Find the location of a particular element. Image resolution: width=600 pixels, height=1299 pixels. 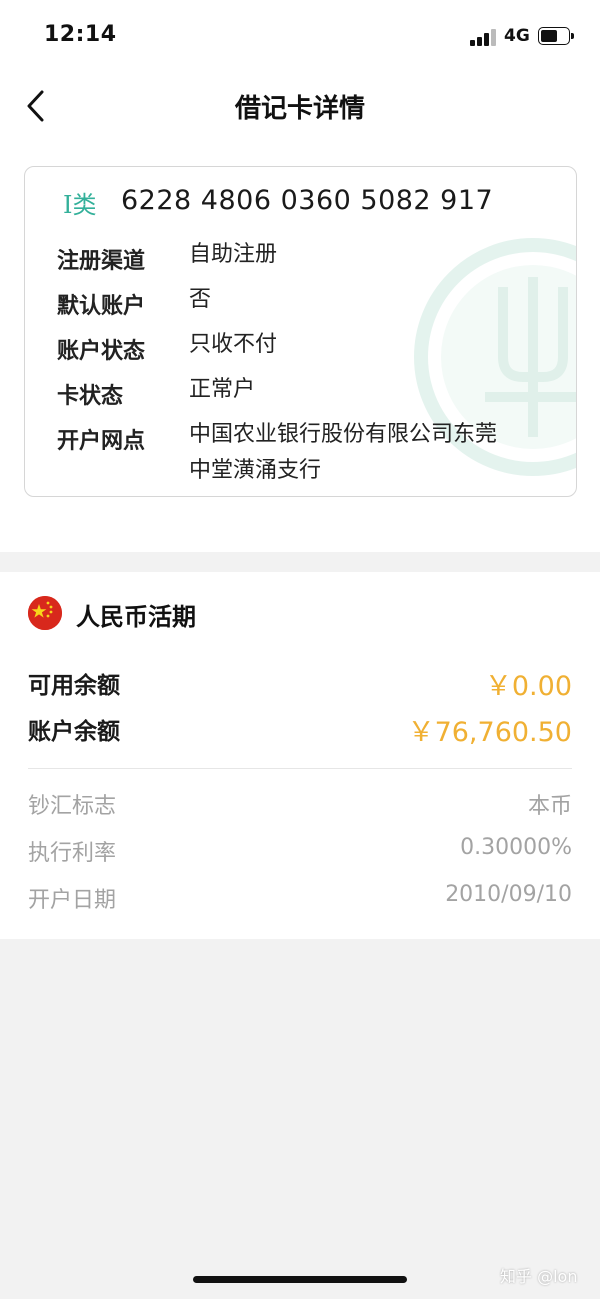

meta-value: 本币 is located at coordinates (549, 806).